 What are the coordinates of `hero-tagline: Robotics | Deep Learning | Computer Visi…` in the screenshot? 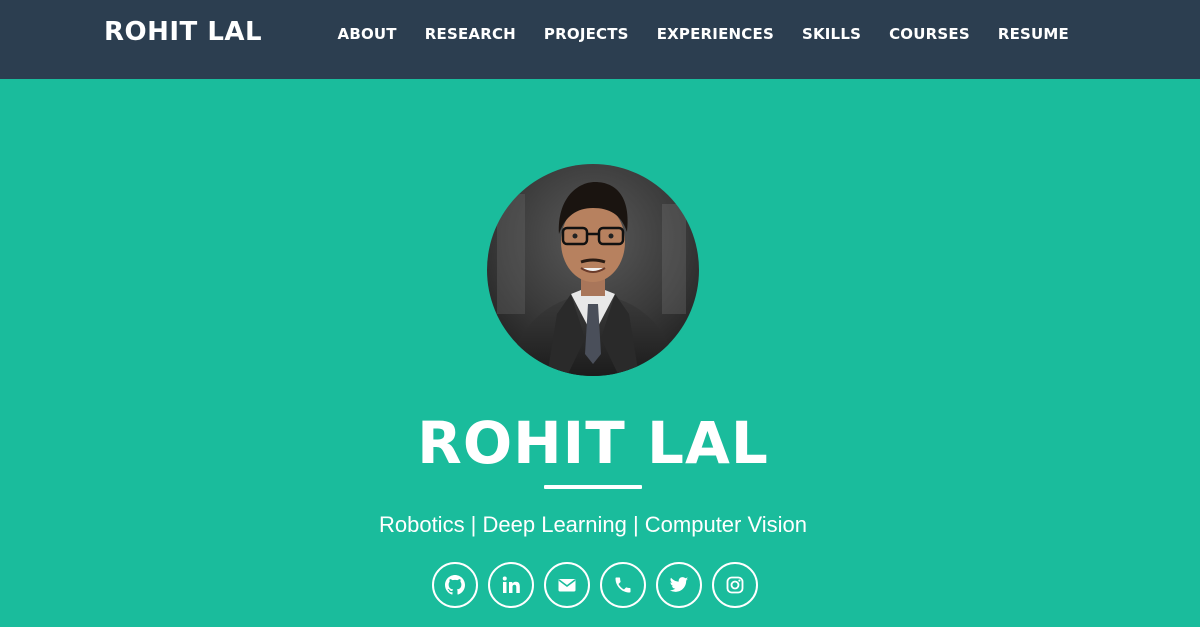 It's located at (593, 524).